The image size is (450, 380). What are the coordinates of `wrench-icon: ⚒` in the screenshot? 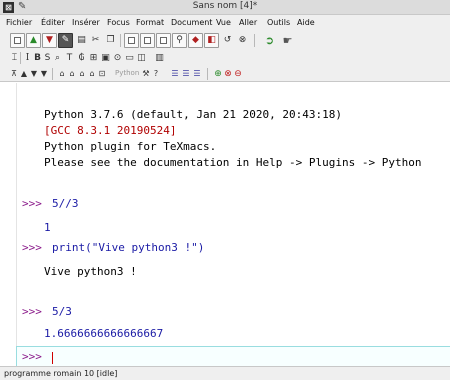 It's located at (146, 74).